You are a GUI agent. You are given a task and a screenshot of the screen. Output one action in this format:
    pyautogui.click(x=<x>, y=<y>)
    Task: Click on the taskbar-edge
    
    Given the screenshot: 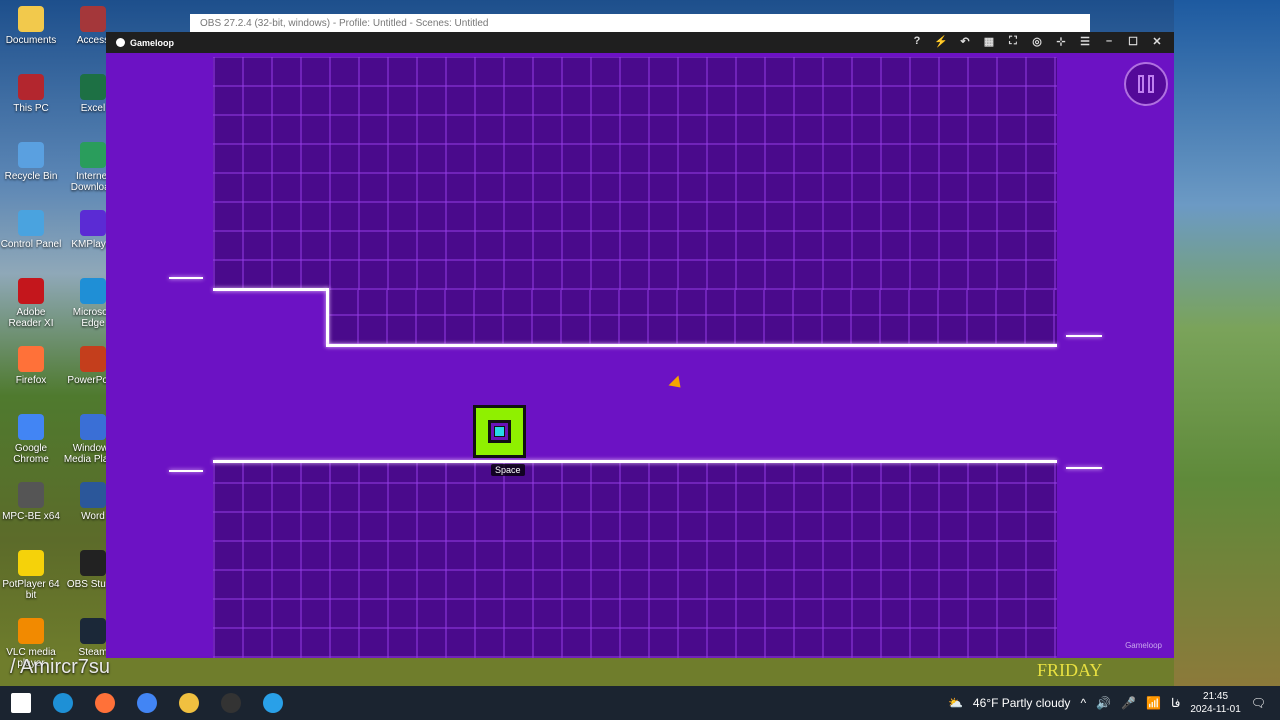 What is the action you would take?
    pyautogui.click(x=63, y=703)
    